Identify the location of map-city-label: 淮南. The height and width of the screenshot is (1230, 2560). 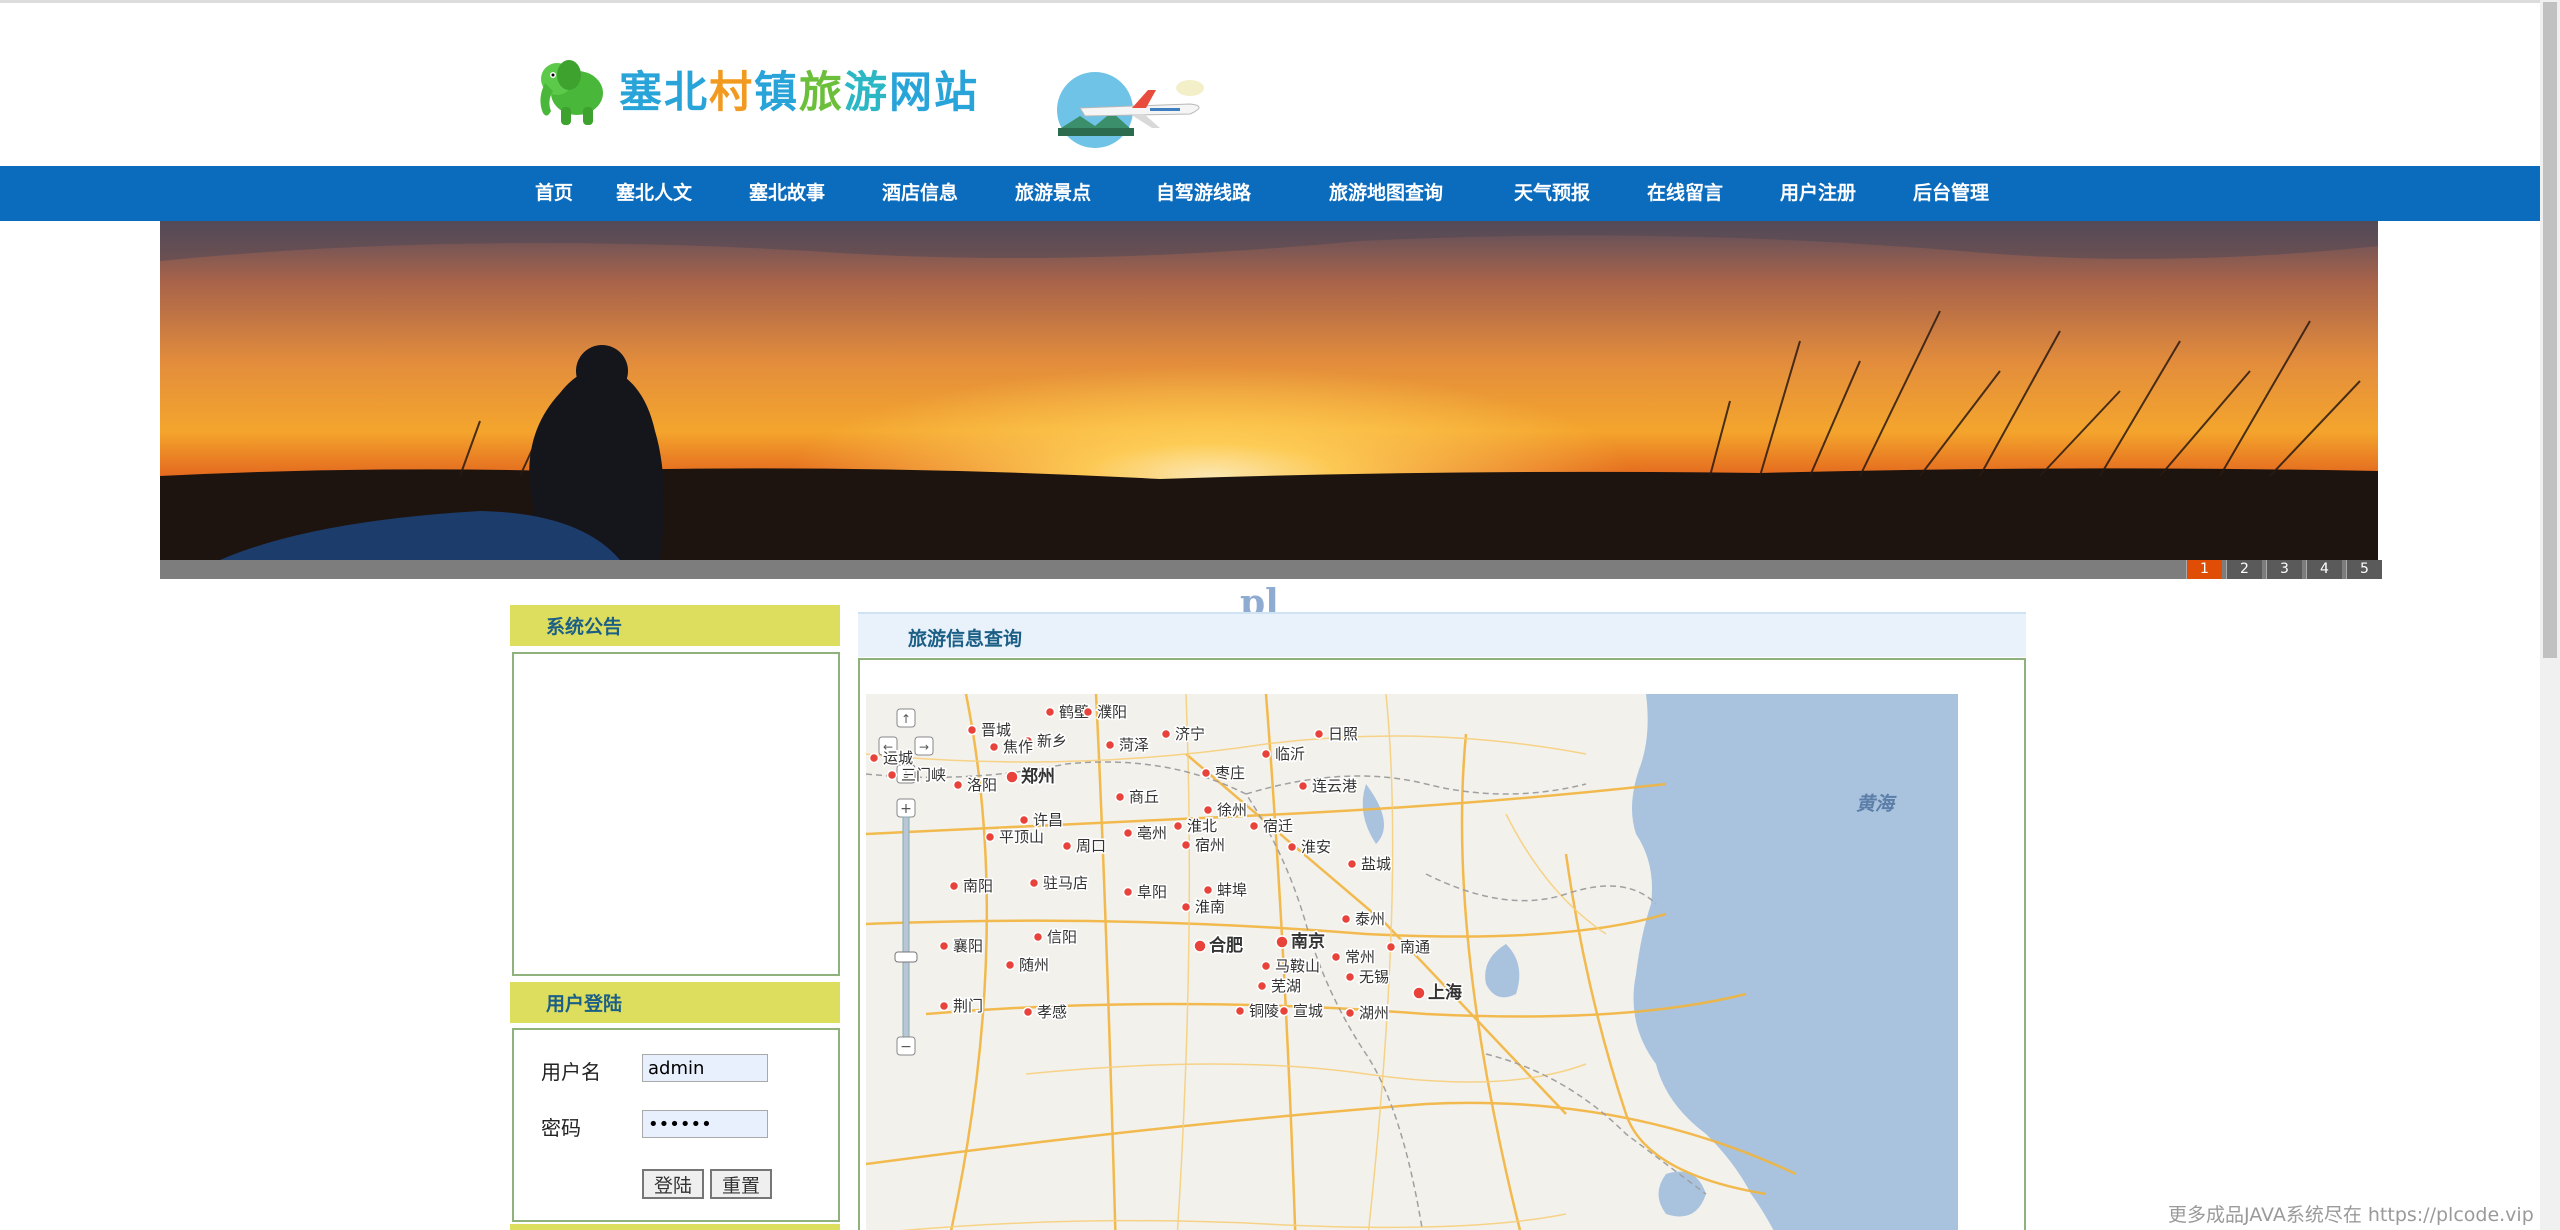
(1210, 907).